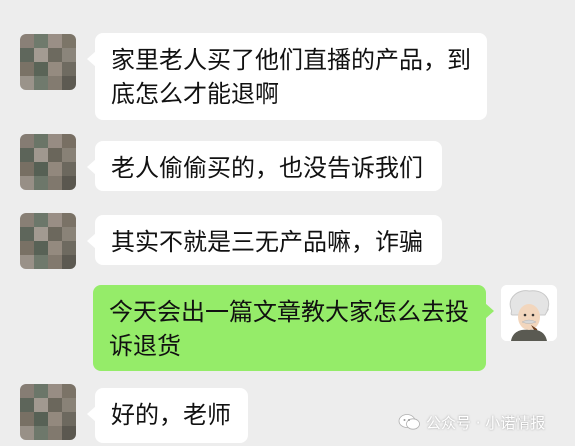 The width and height of the screenshot is (575, 446). I want to click on watermark-text: 公众号 · 小诺情报, so click(486, 422).